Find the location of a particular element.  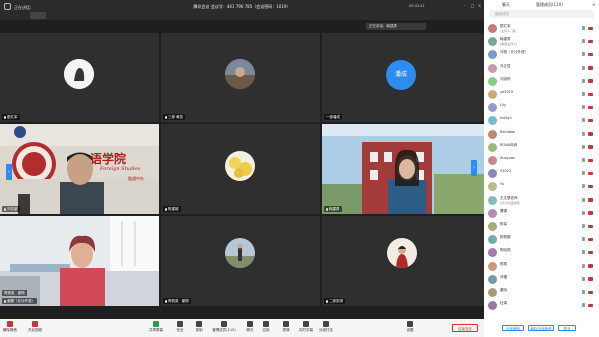

member-row: 董晓 is located at coordinates (541, 292).